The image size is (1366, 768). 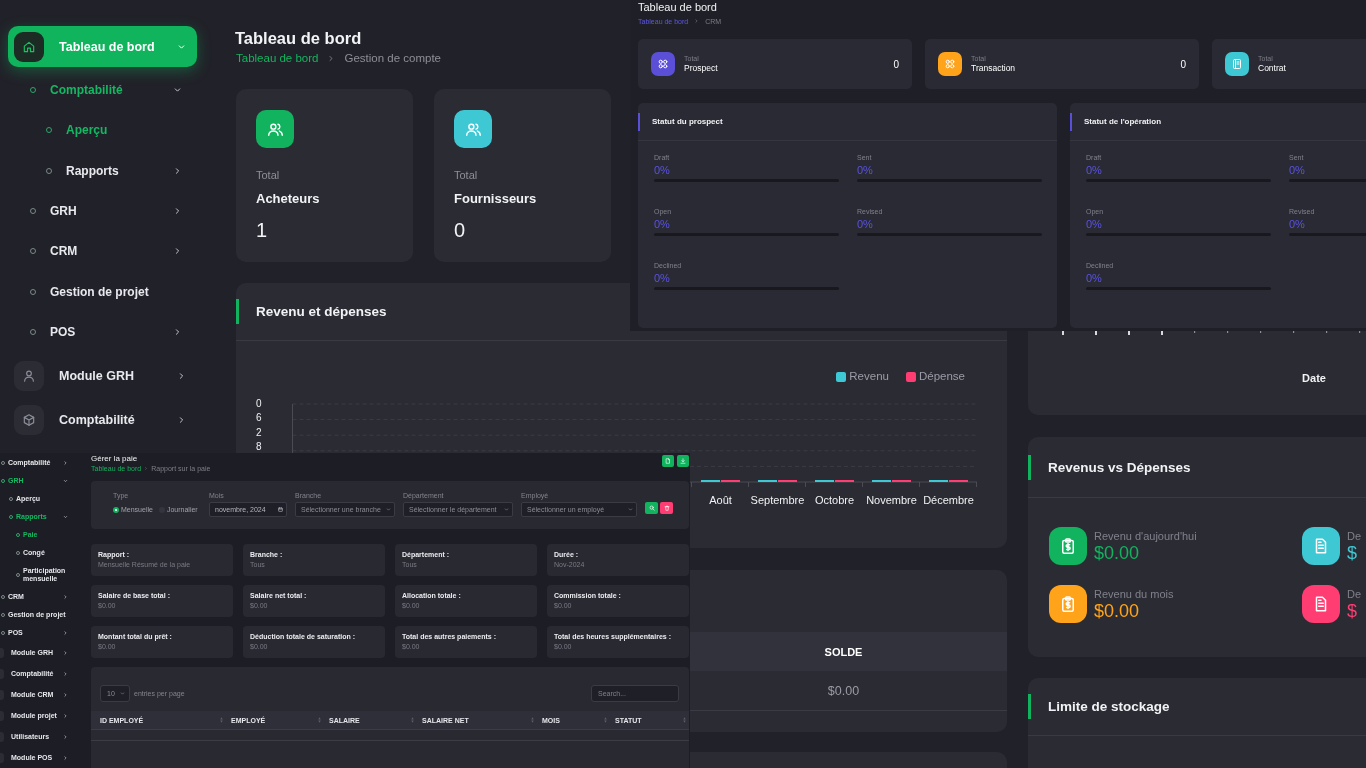 I want to click on card-title: Revenus vs Dépenses, so click(x=1119, y=467).